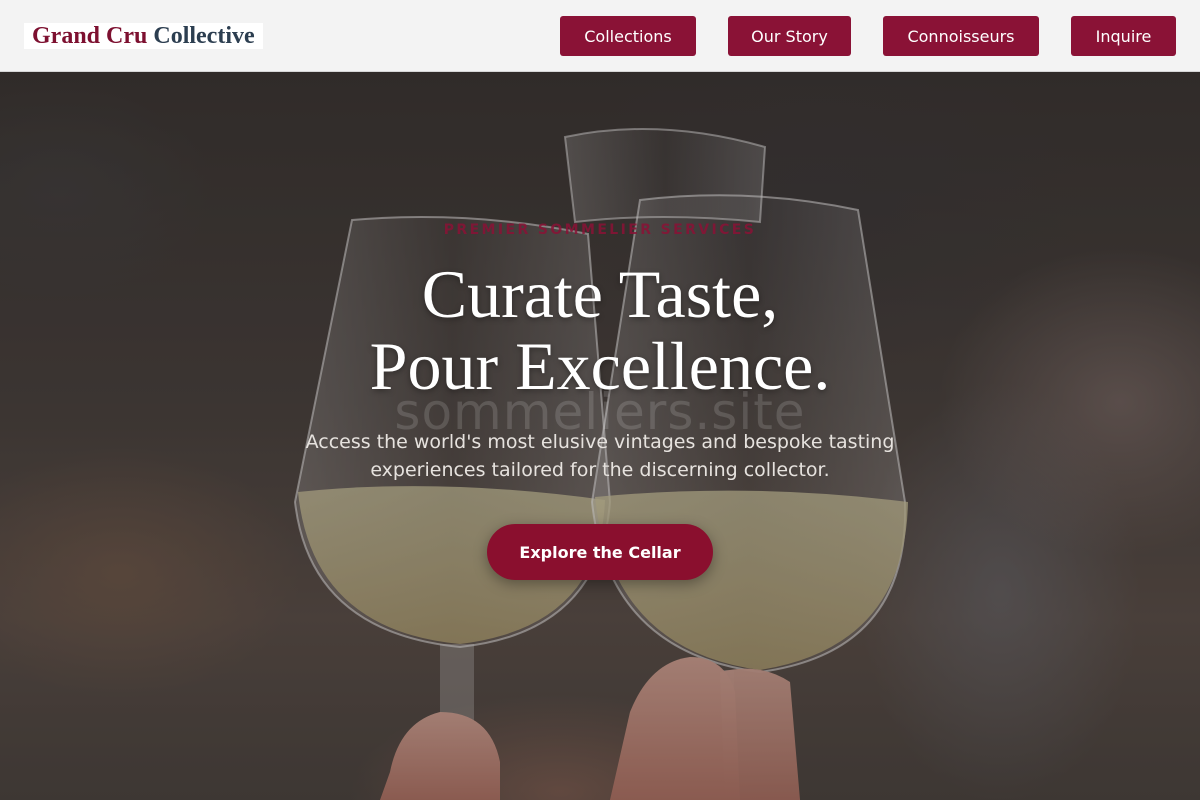  I want to click on brand-logo: Grand Cru Collective, so click(143, 36).